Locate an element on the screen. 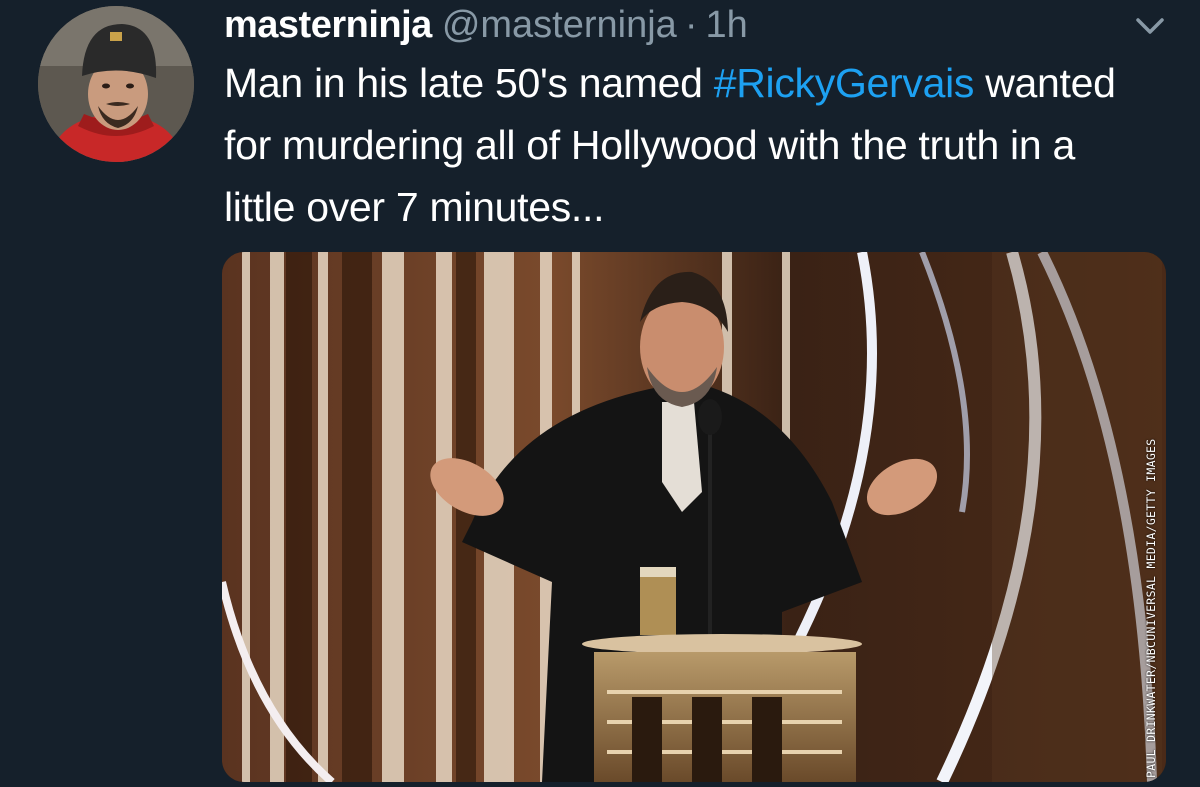 This screenshot has height=787, width=1200. hashtag-link: #RickyGervais is located at coordinates (844, 83).